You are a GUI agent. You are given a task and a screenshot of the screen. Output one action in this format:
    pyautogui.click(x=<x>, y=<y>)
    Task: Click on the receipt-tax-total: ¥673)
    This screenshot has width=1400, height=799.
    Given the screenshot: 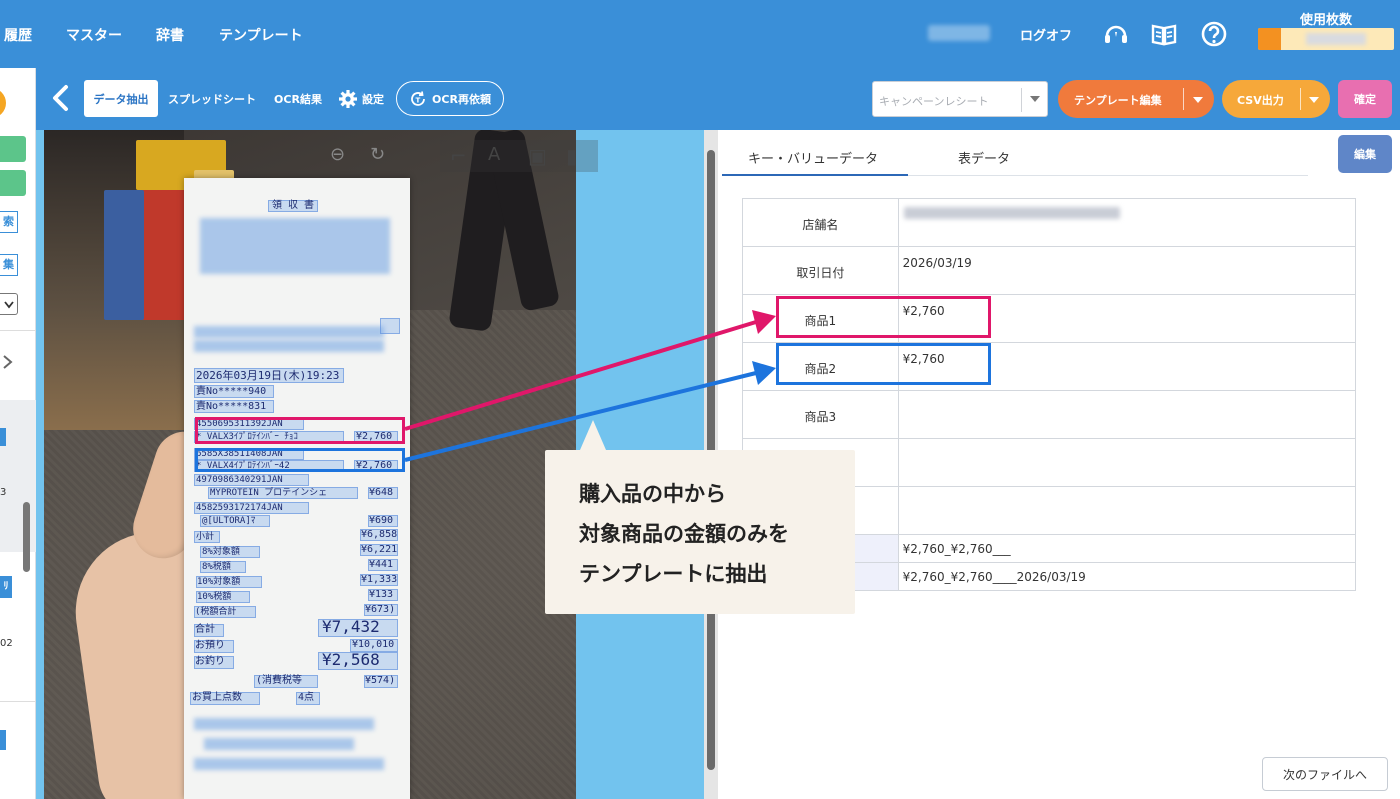 What is the action you would take?
    pyautogui.click(x=380, y=609)
    